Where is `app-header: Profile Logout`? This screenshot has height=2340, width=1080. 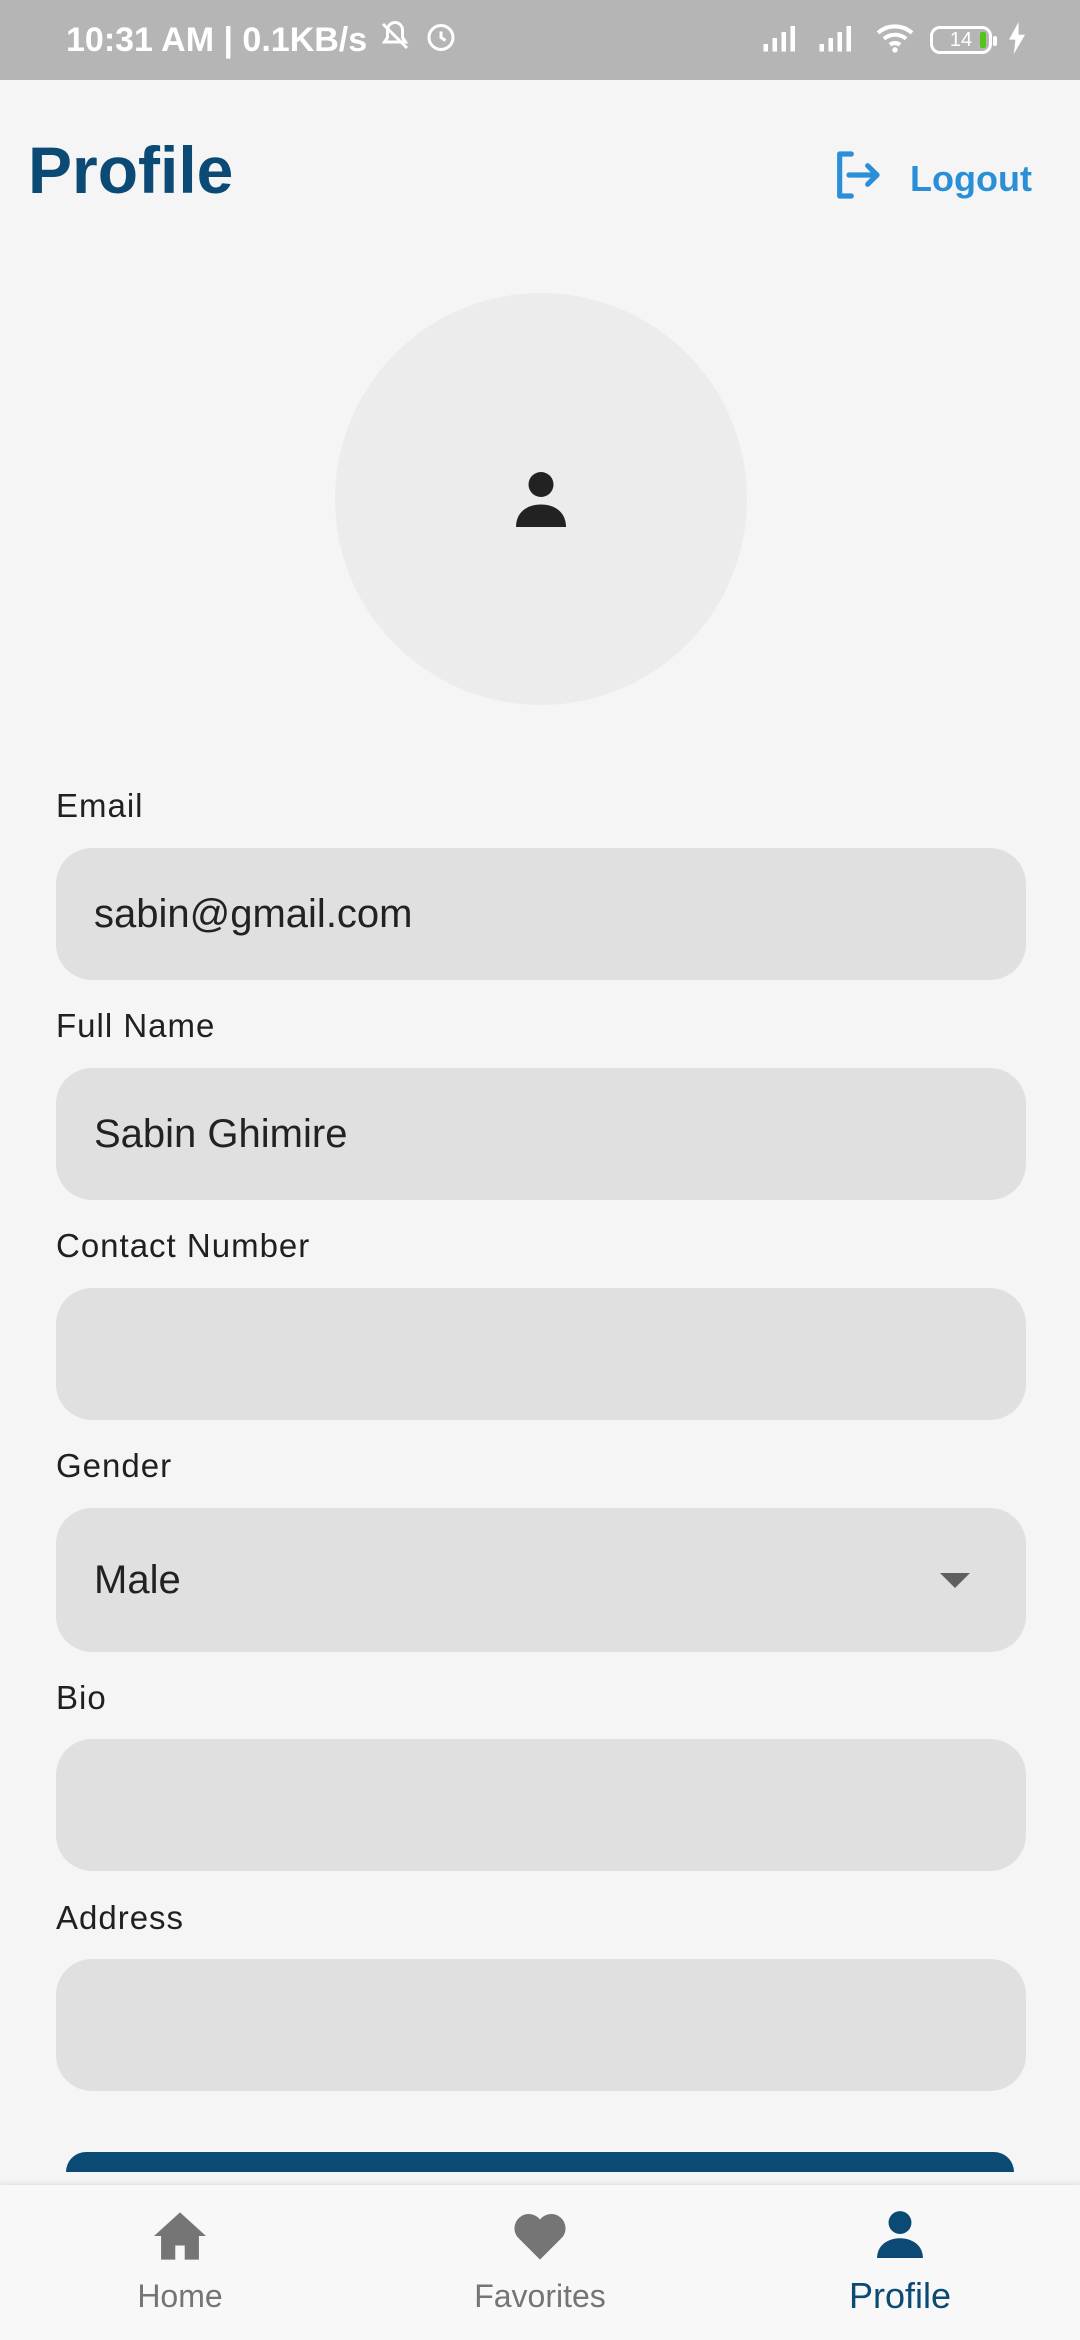 app-header: Profile Logout is located at coordinates (540, 175).